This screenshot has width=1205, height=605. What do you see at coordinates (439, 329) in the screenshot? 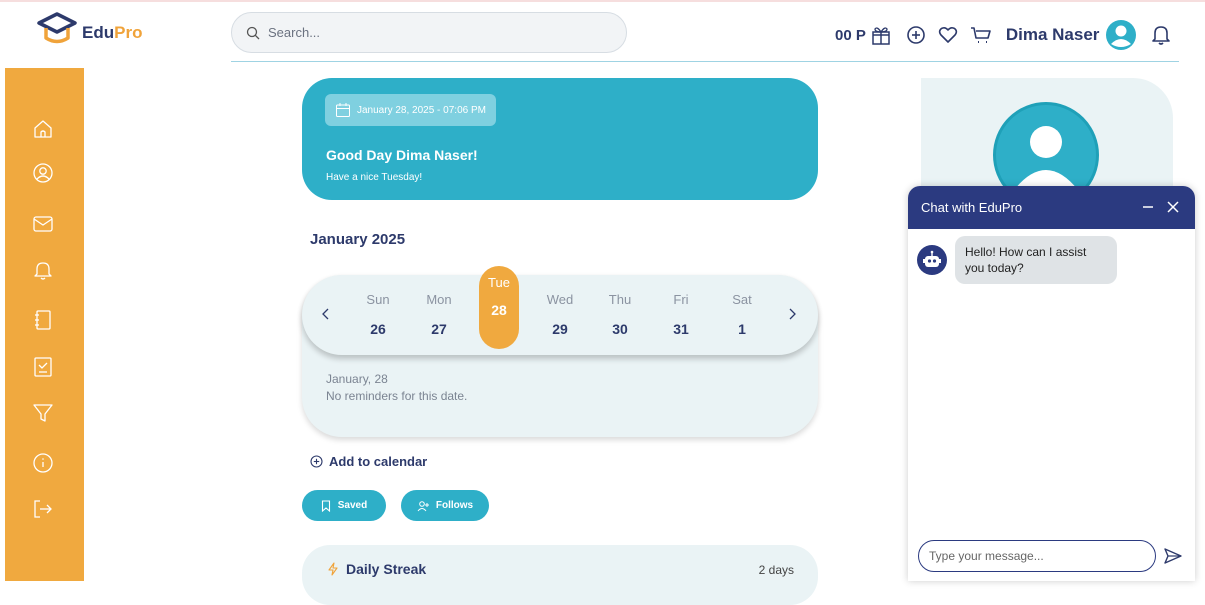
I see `calendar-day-number: 27` at bounding box center [439, 329].